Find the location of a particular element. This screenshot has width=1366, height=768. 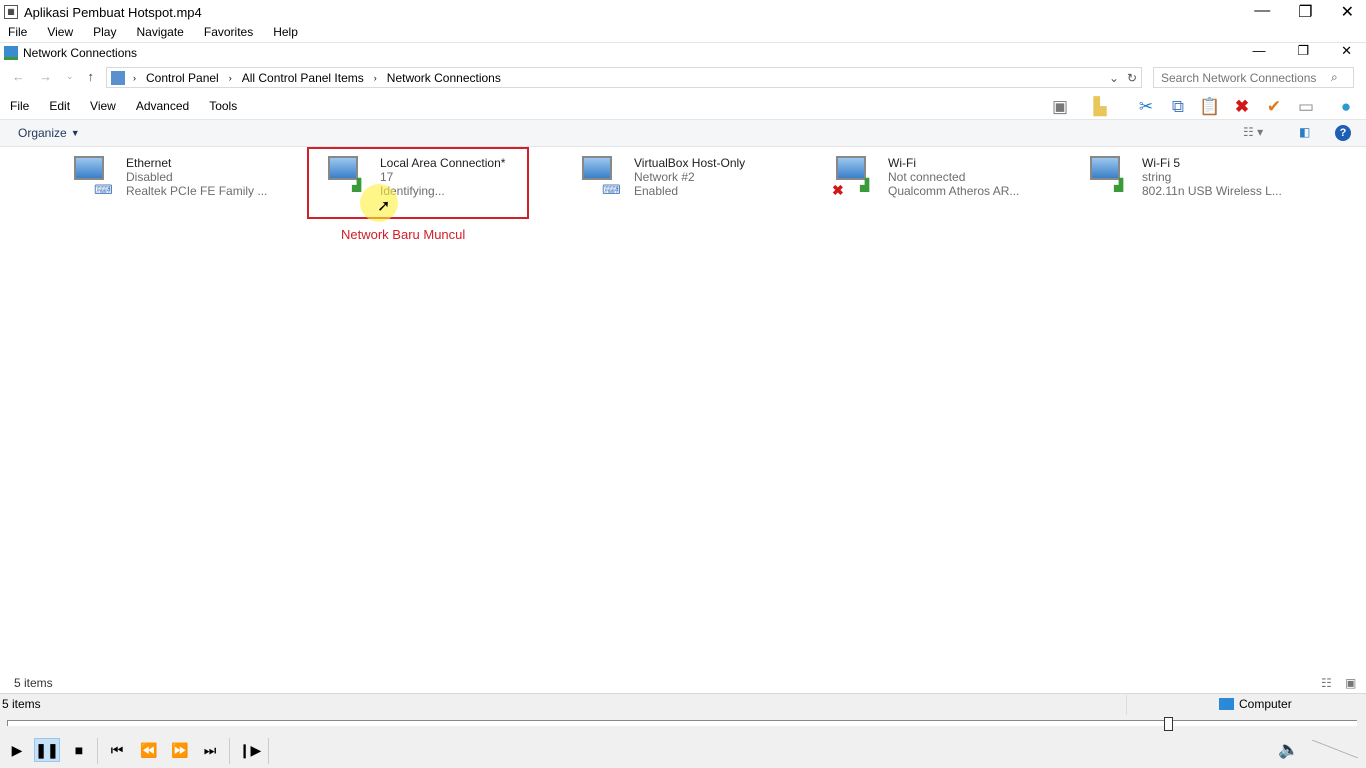

copy-icon: ⧉ is located at coordinates (1178, 107).